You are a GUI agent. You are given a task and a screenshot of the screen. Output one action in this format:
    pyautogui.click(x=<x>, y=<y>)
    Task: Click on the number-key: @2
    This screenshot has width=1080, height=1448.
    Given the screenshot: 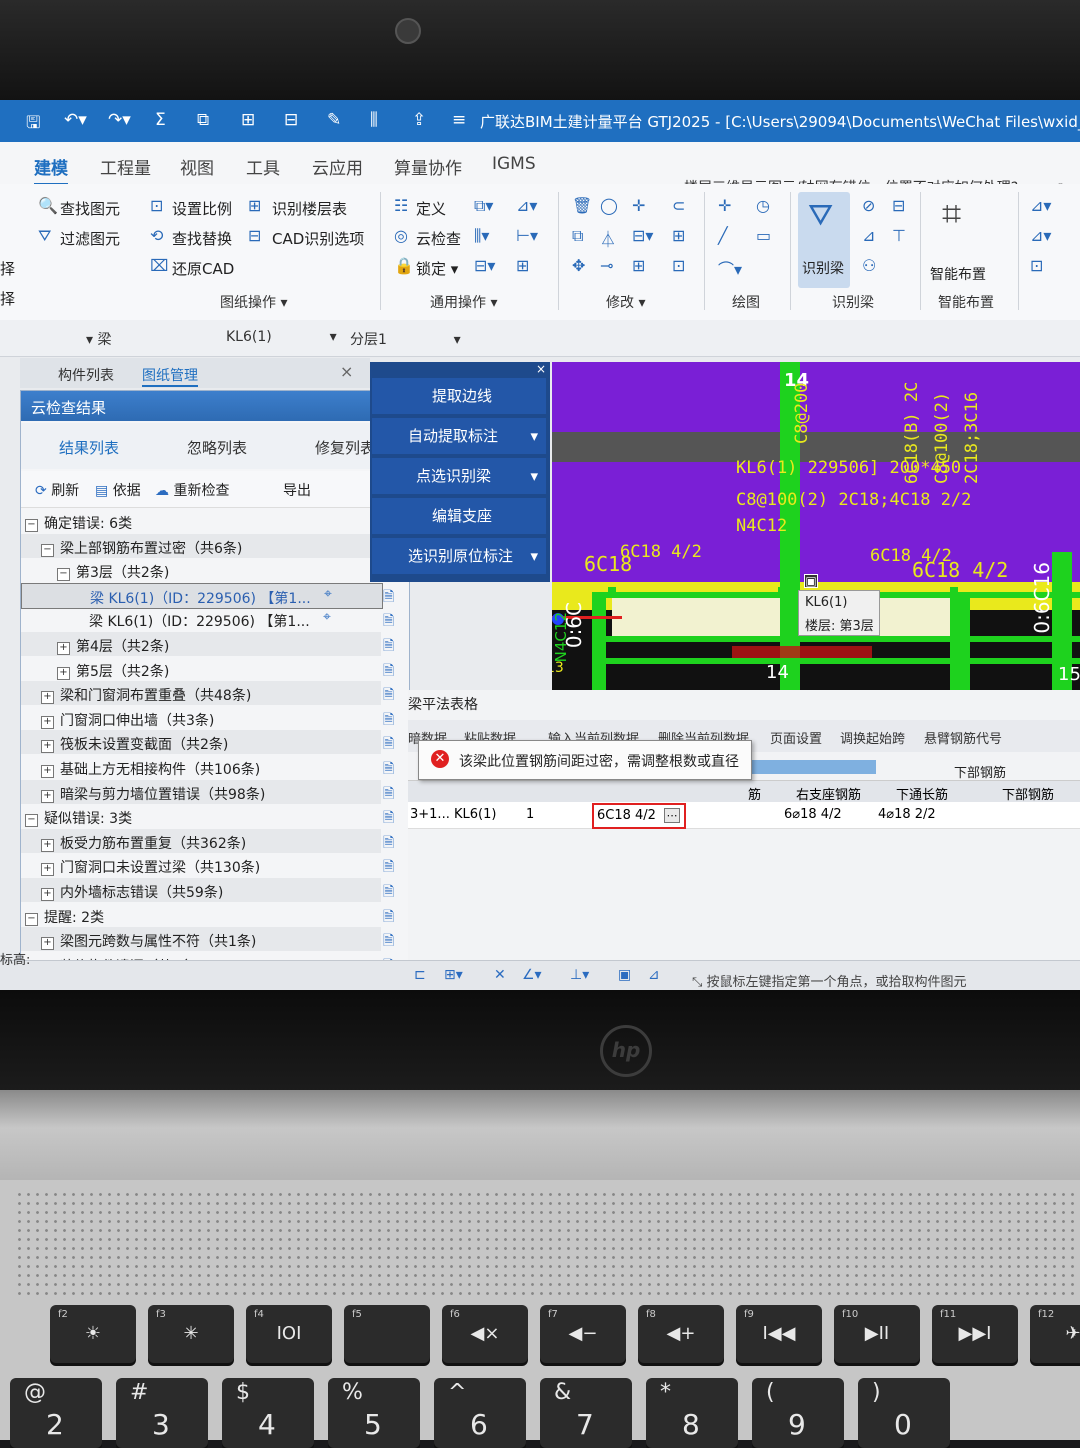 What is the action you would take?
    pyautogui.click(x=56, y=1413)
    